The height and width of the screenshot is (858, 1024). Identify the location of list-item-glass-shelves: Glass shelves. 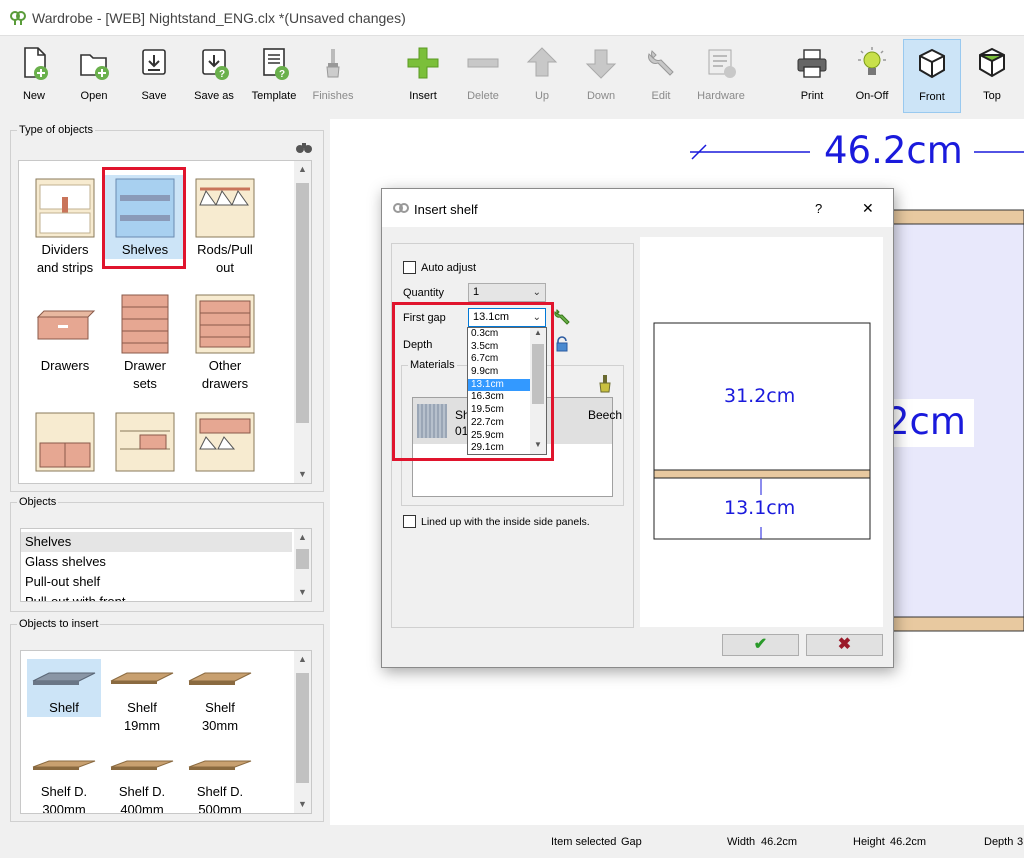
(156, 562).